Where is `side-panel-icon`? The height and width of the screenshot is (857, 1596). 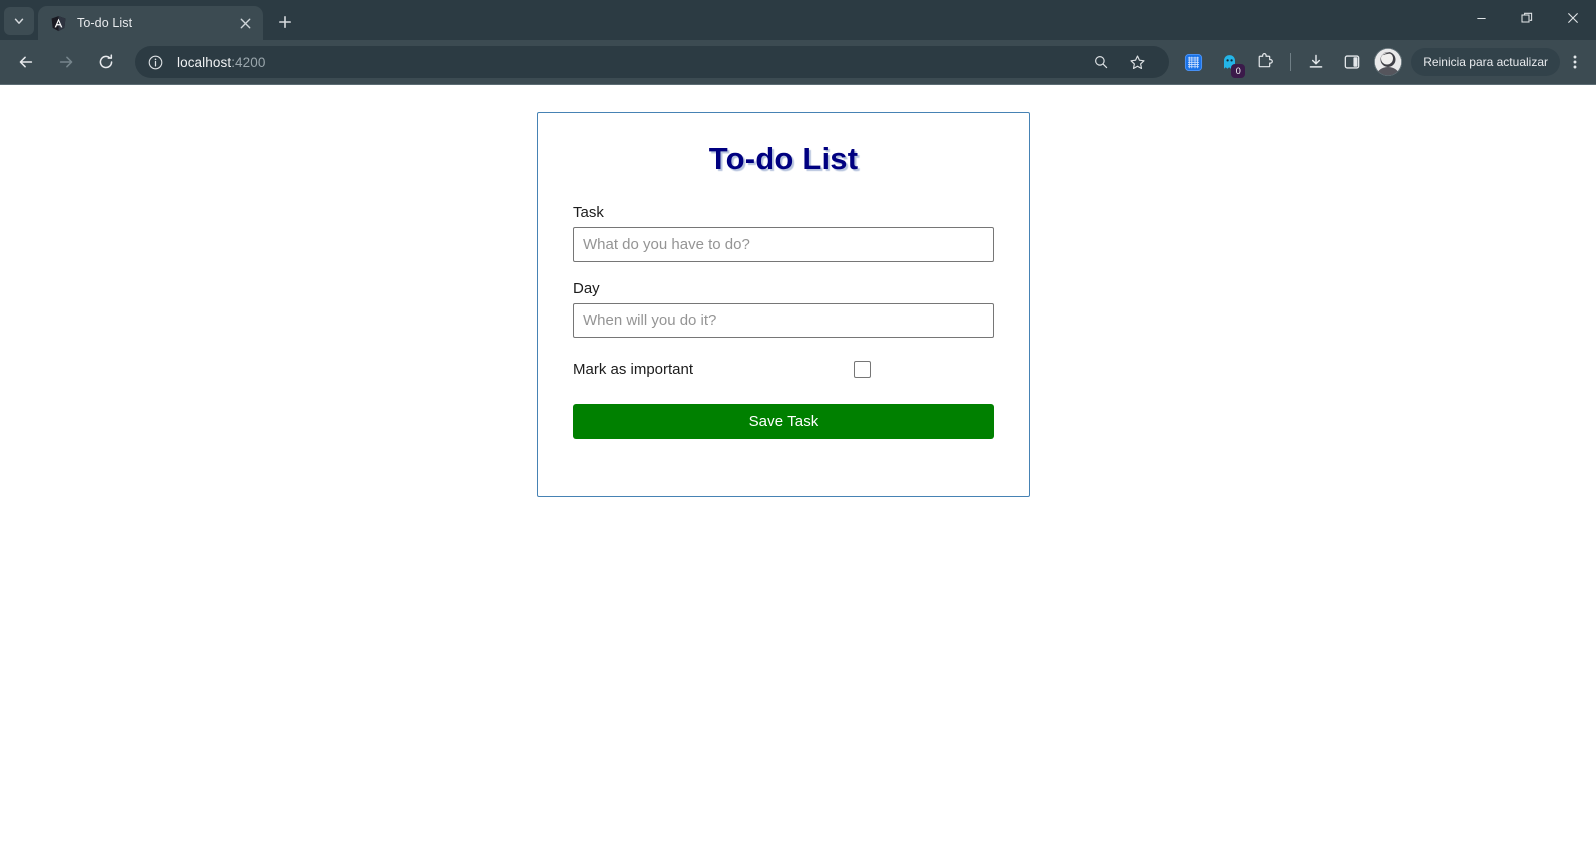 side-panel-icon is located at coordinates (1352, 62).